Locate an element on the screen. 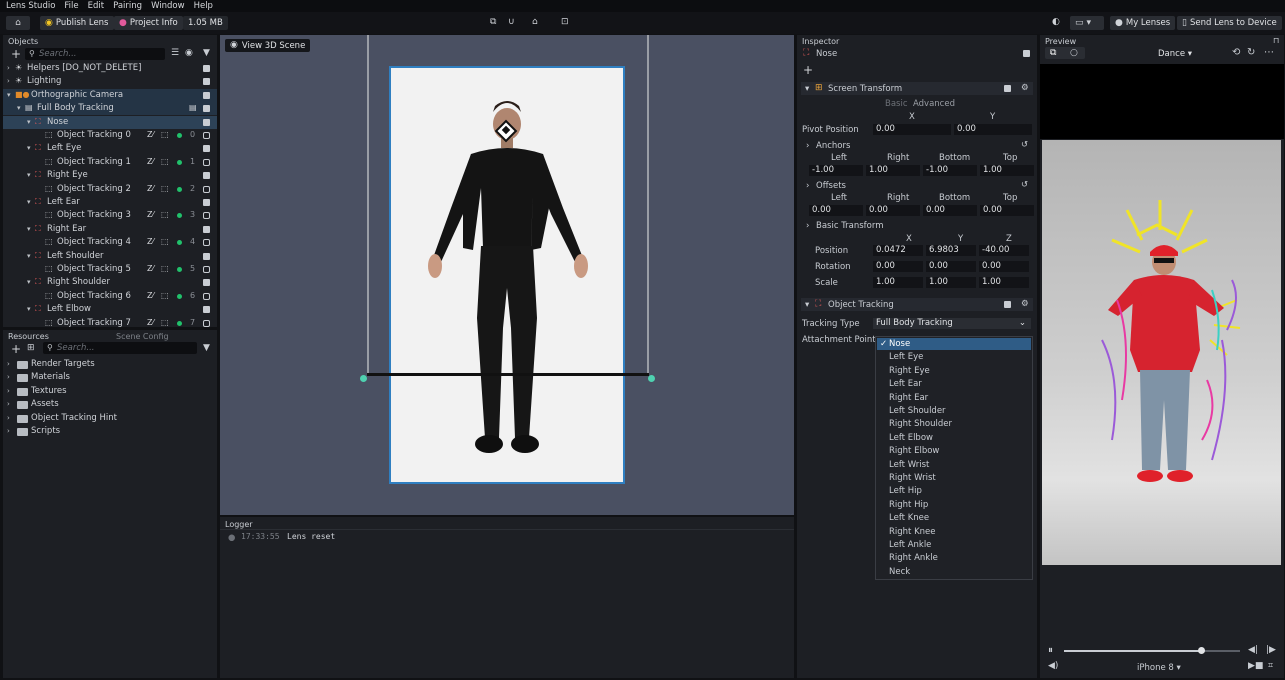 The width and height of the screenshot is (1285, 680). tree-row: ⬚ Object Tracking 4 Z⁄ ⬚ 4 is located at coordinates (110, 242).